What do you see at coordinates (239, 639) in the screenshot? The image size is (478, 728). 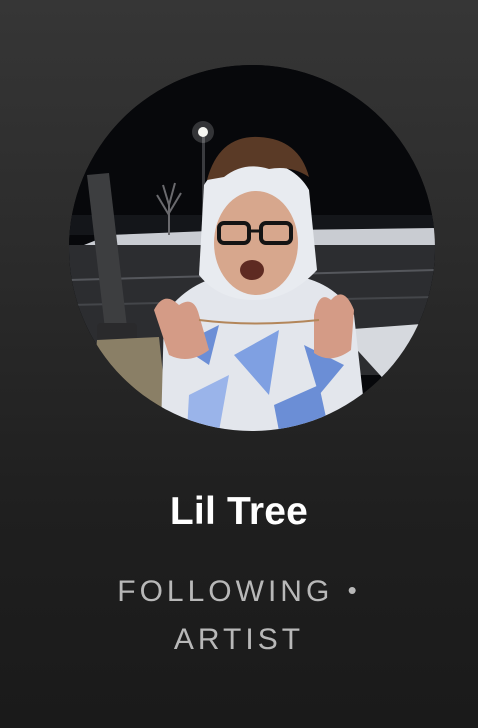 I see `artist-type-label: ARTIST` at bounding box center [239, 639].